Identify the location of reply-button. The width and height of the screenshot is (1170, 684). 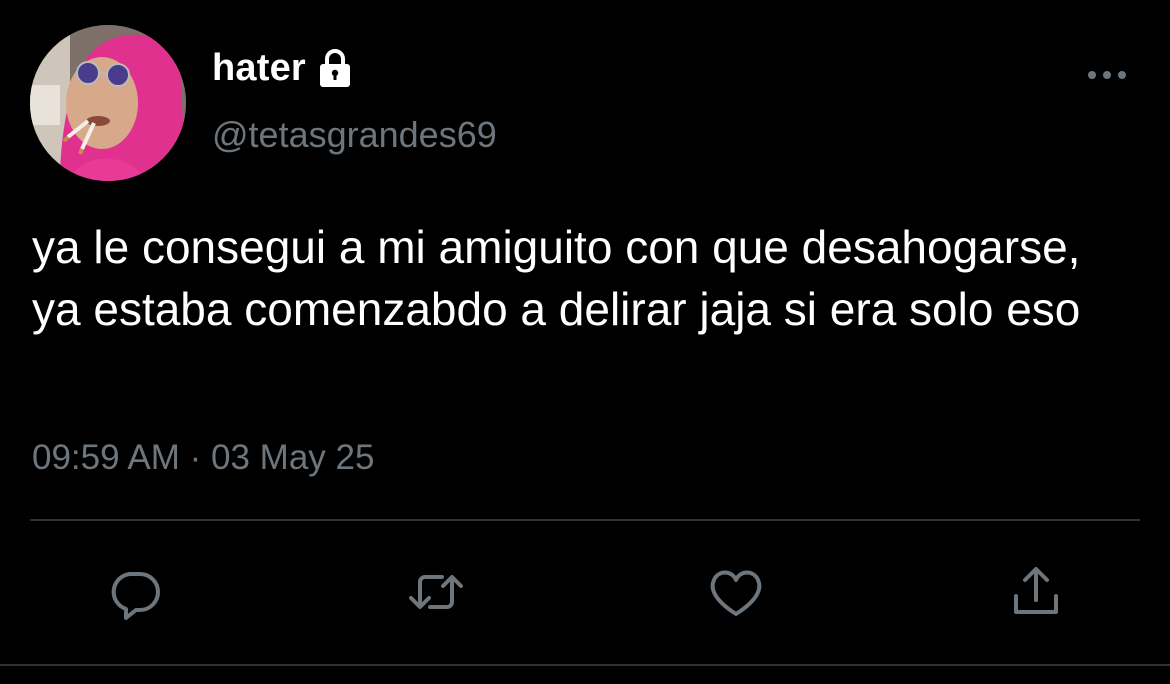
(136, 592).